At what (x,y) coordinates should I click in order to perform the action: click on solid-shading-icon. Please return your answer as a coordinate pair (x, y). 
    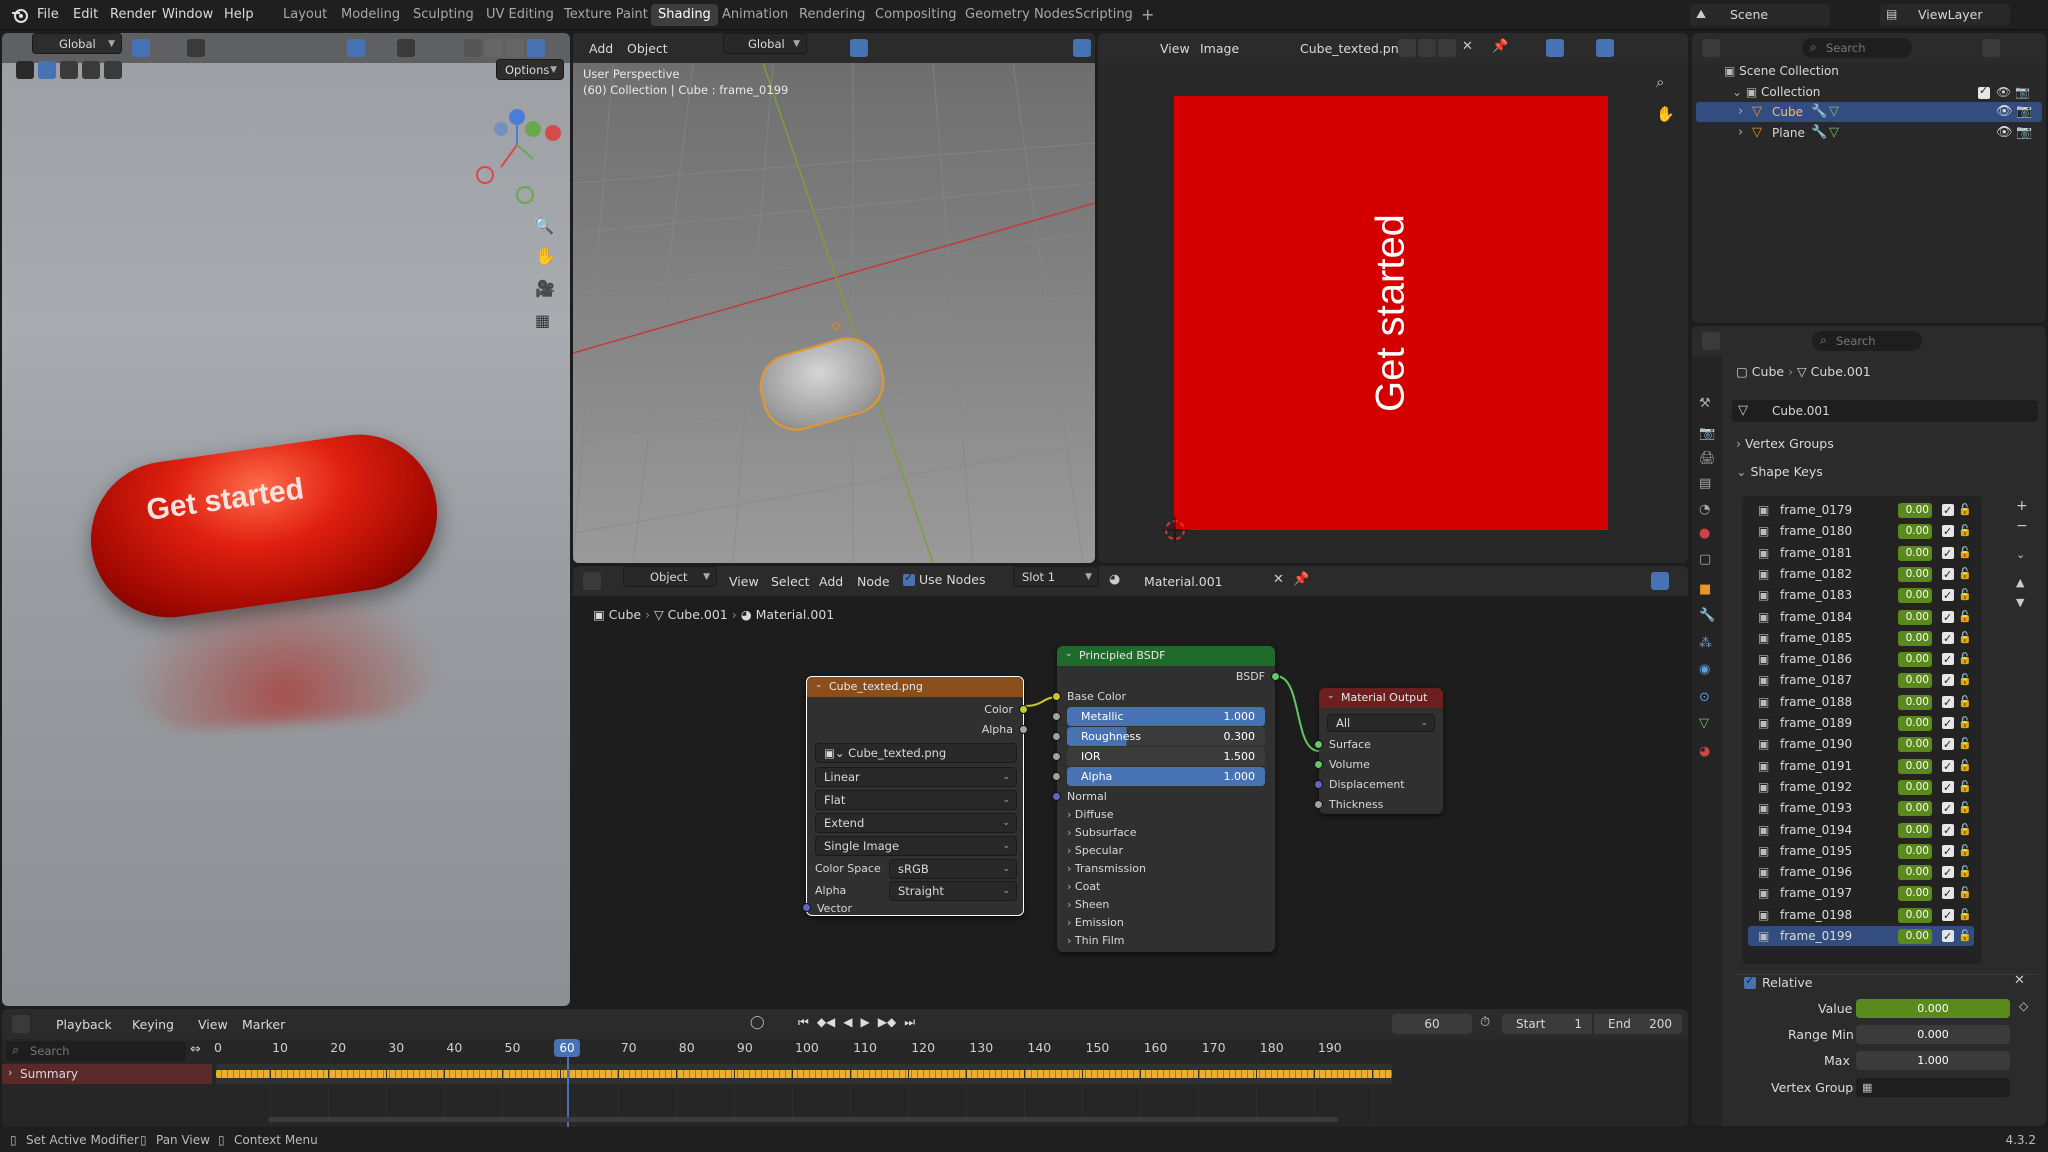
    Looking at the image, I should click on (494, 48).